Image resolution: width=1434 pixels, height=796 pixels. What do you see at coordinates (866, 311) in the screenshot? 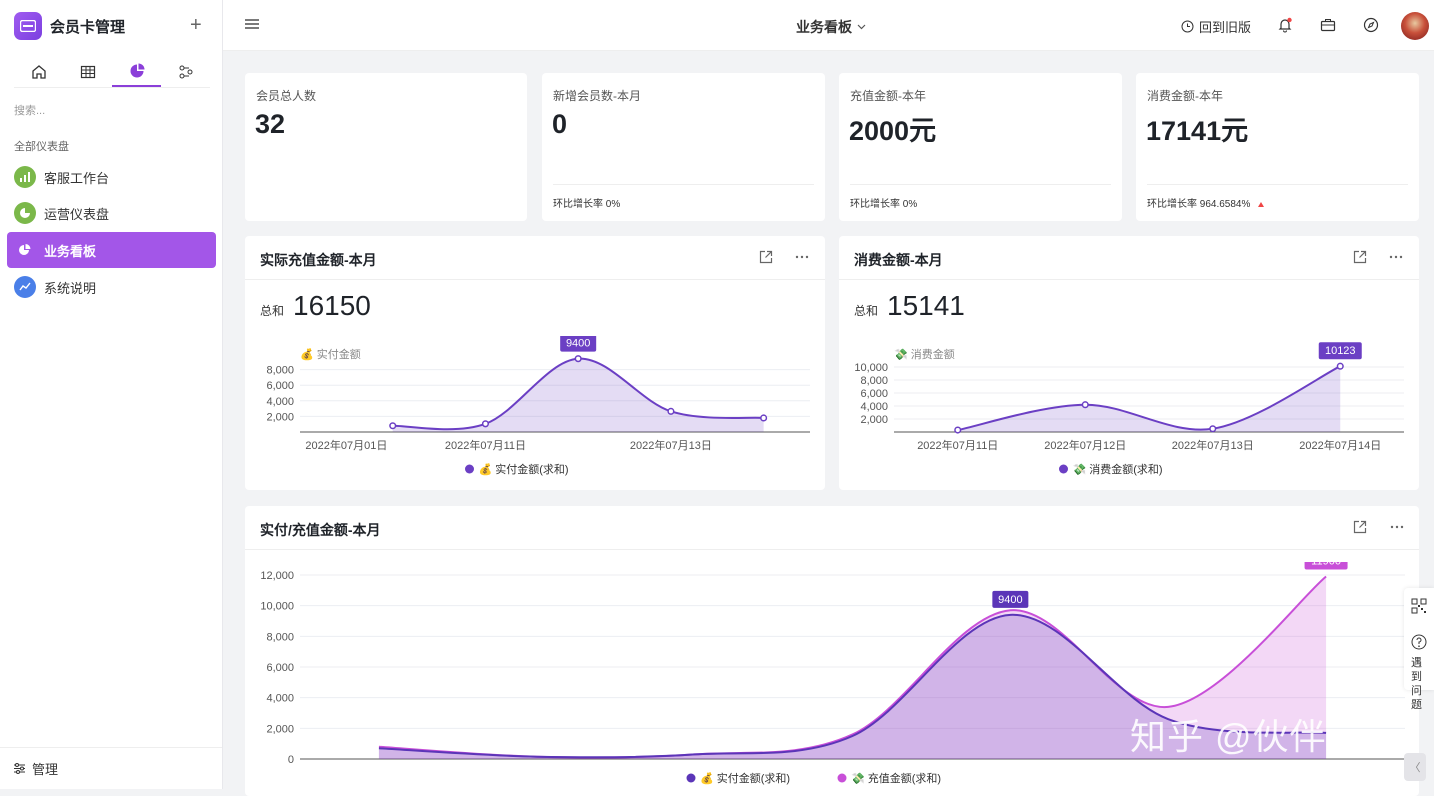
I see `sum-label: 总和` at bounding box center [866, 311].